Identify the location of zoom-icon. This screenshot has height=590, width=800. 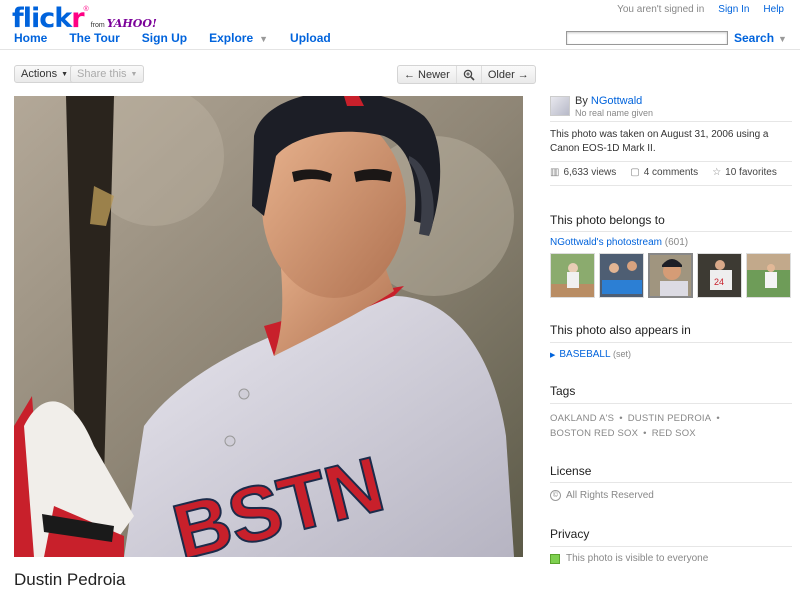
(469, 75).